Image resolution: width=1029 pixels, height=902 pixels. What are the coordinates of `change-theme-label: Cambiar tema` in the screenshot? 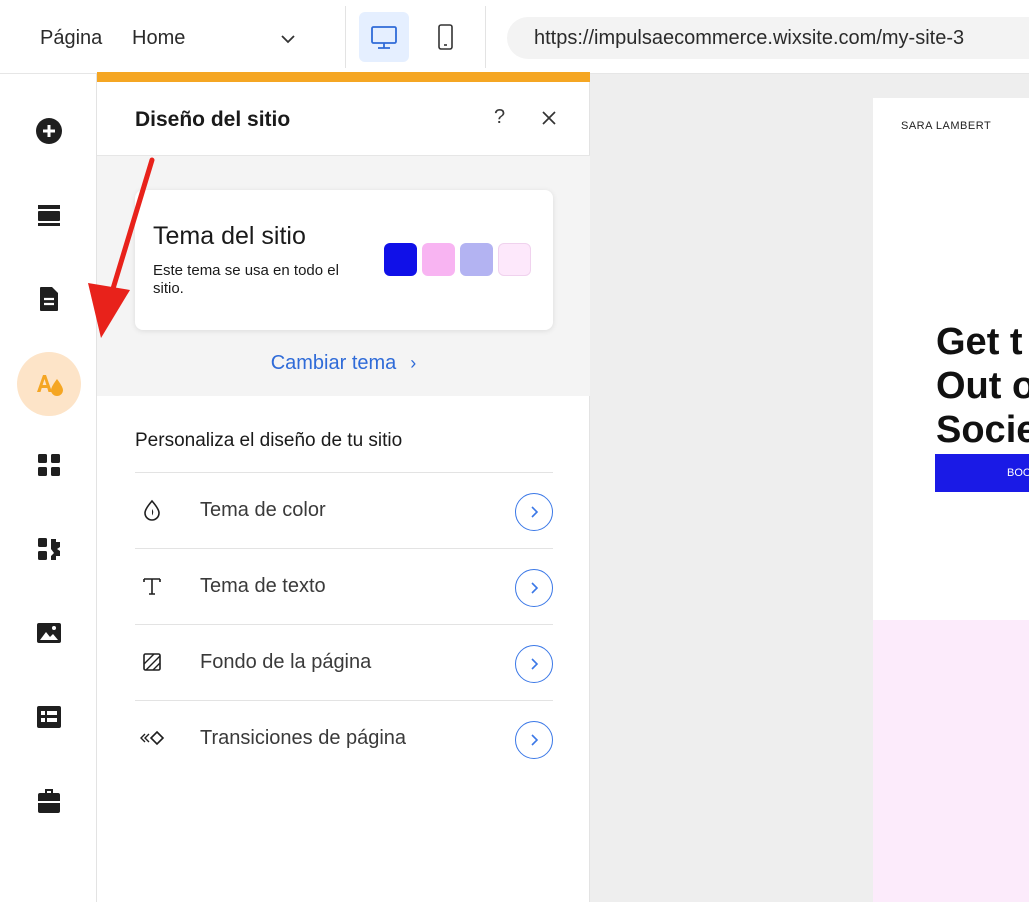 It's located at (333, 363).